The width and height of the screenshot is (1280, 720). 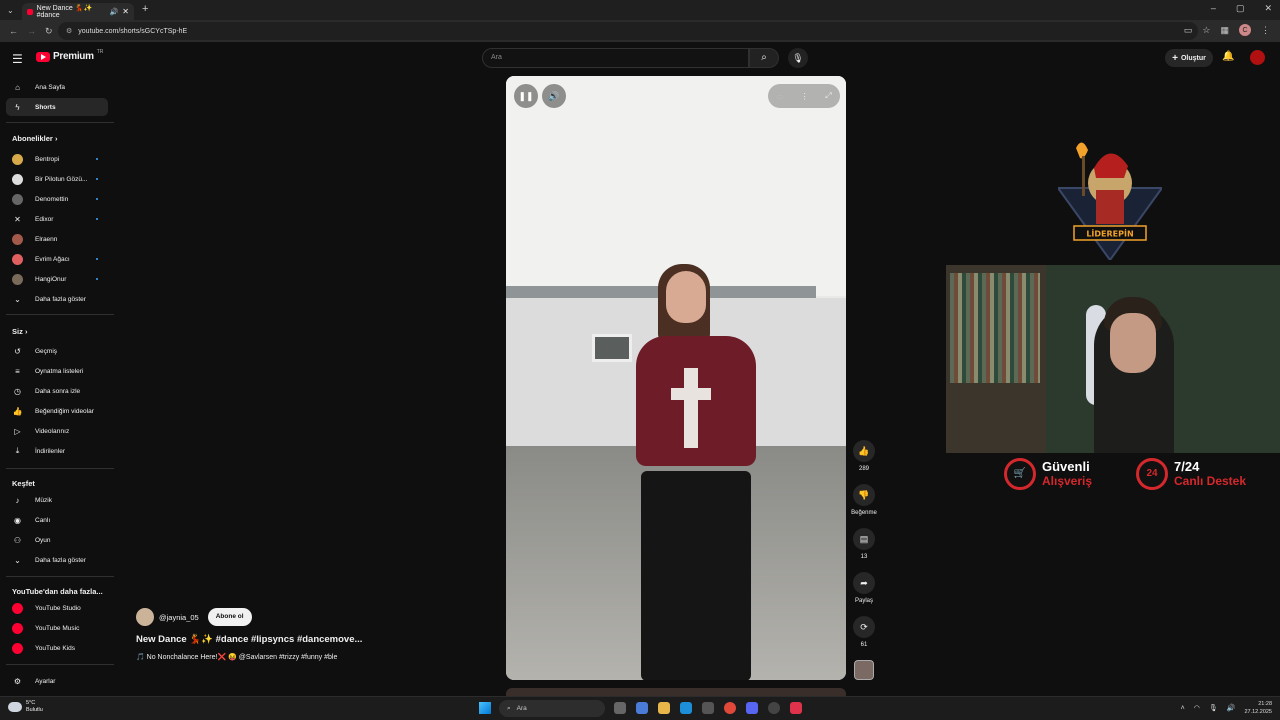 What do you see at coordinates (1228, 56) in the screenshot?
I see `notifications-bell-icon: 🔔` at bounding box center [1228, 56].